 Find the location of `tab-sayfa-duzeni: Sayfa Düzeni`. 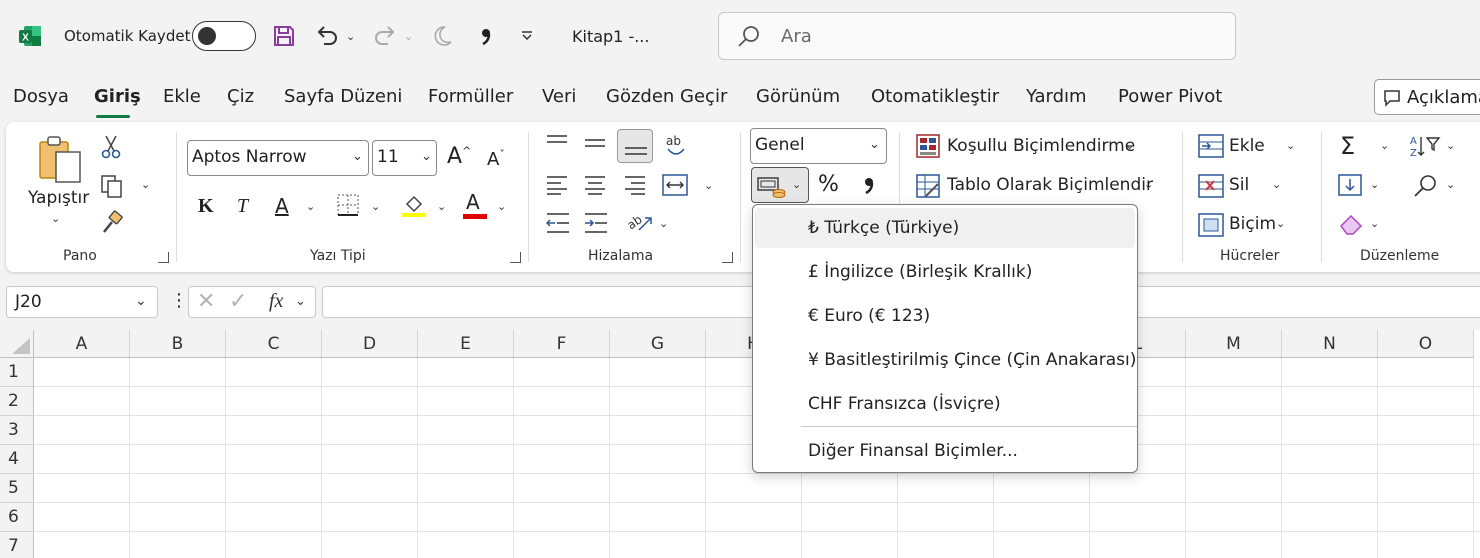

tab-sayfa-duzeni: Sayfa Düzeni is located at coordinates (343, 96).